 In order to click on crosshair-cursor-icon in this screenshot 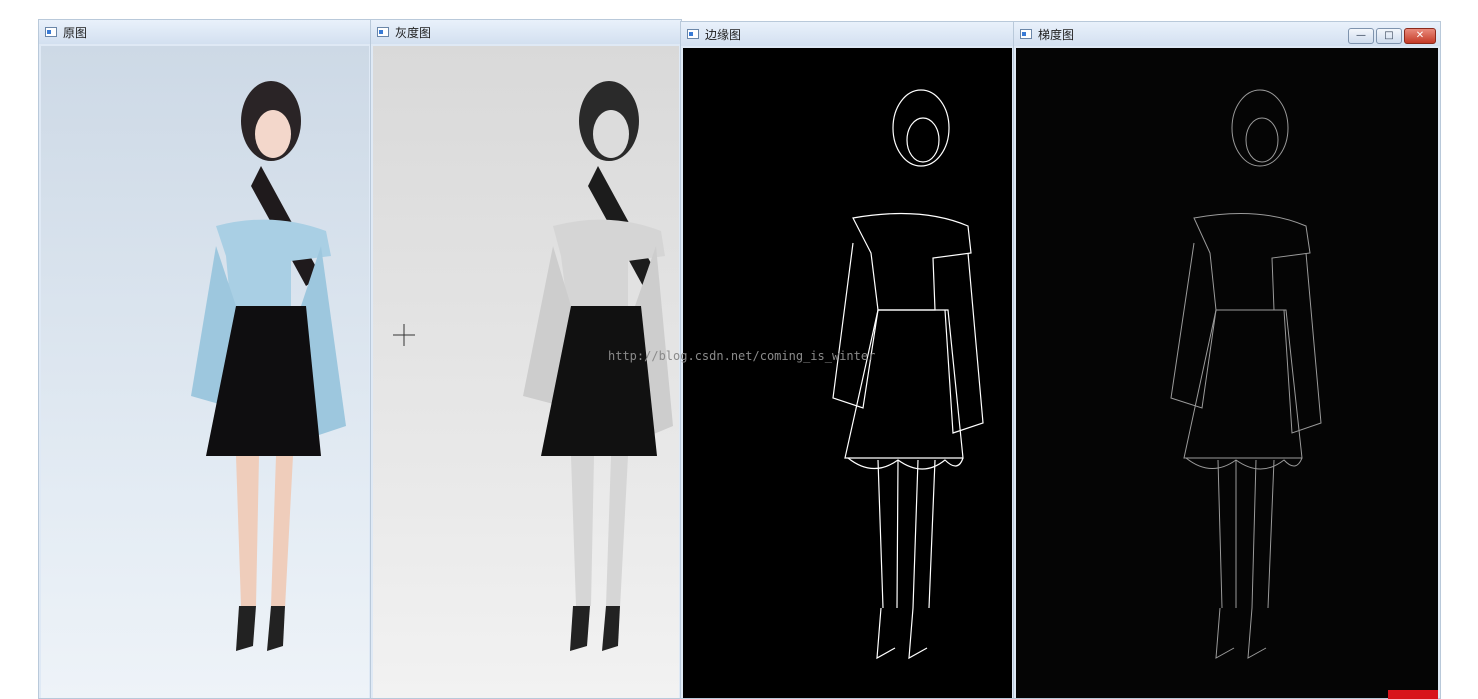, I will do `click(404, 335)`.